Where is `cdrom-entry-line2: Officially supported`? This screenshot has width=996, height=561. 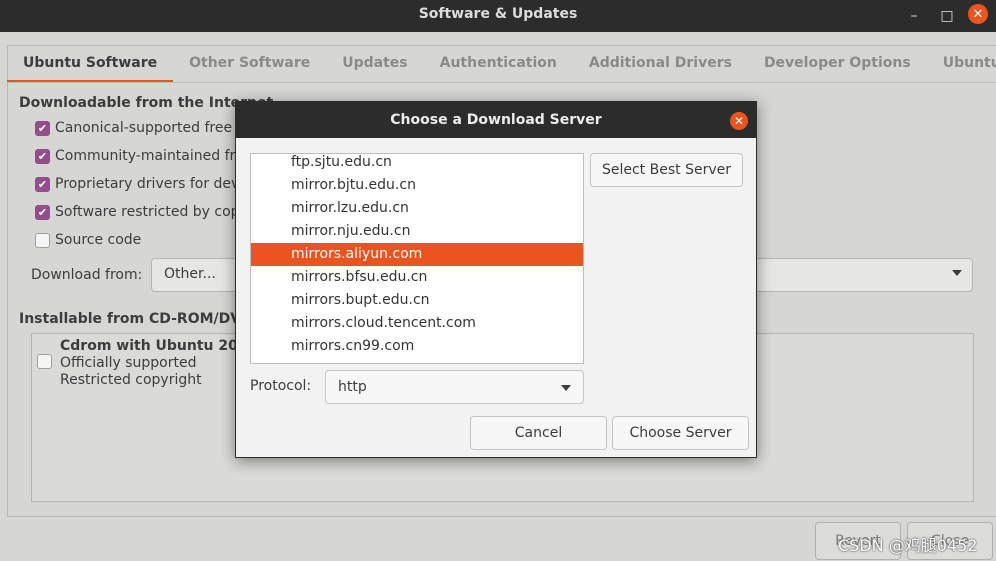
cdrom-entry-line2: Officially supported is located at coordinates (128, 363).